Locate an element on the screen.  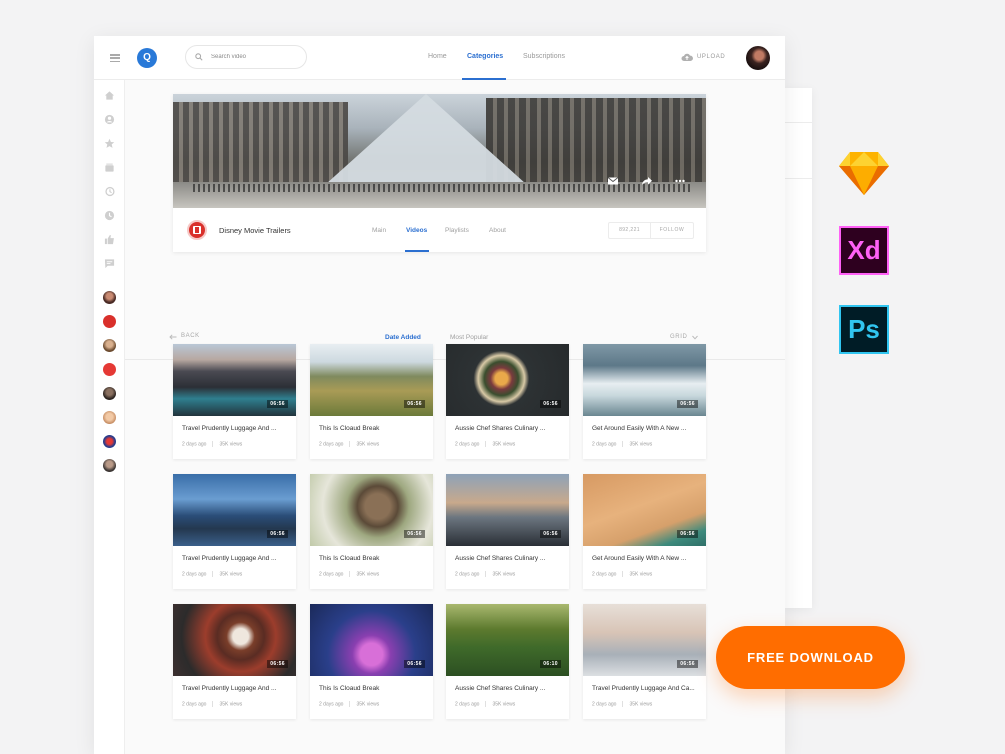
account-icon is located at coordinates (109, 119).